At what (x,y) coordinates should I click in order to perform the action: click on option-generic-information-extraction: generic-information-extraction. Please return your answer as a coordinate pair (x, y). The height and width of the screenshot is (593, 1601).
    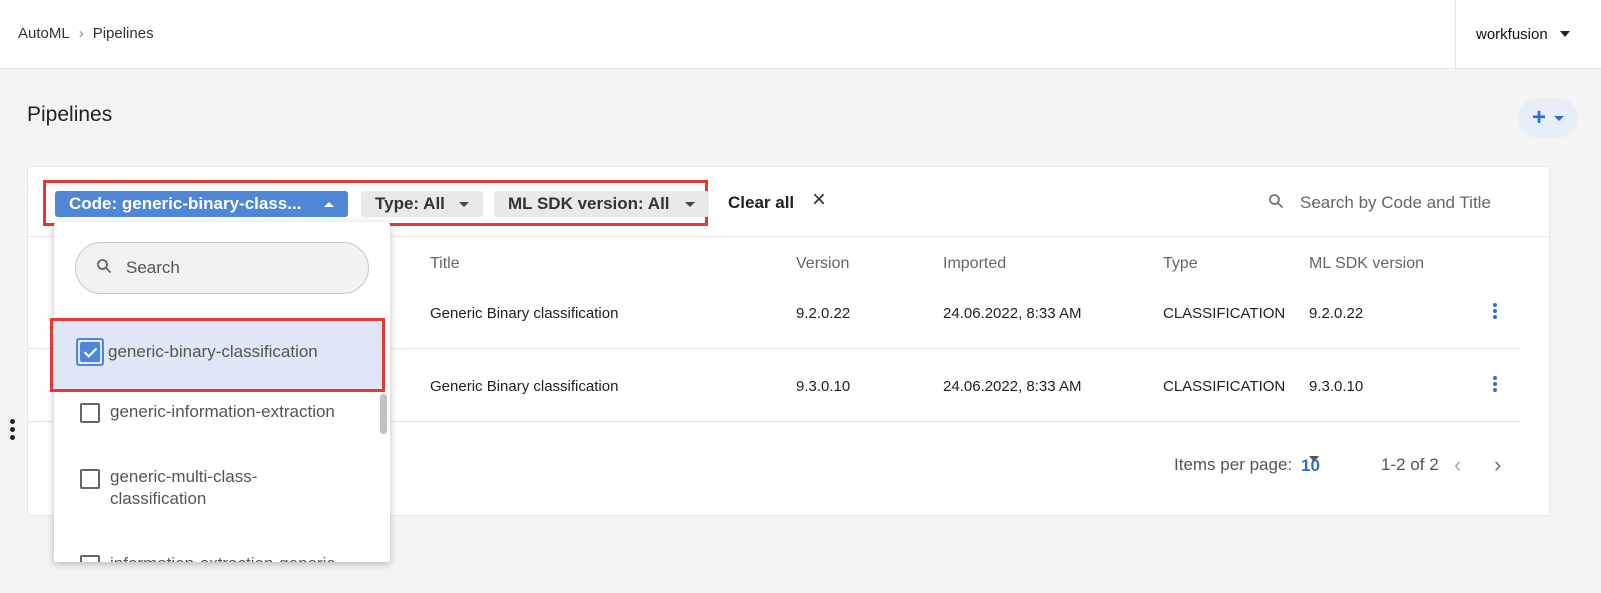
    Looking at the image, I should click on (219, 412).